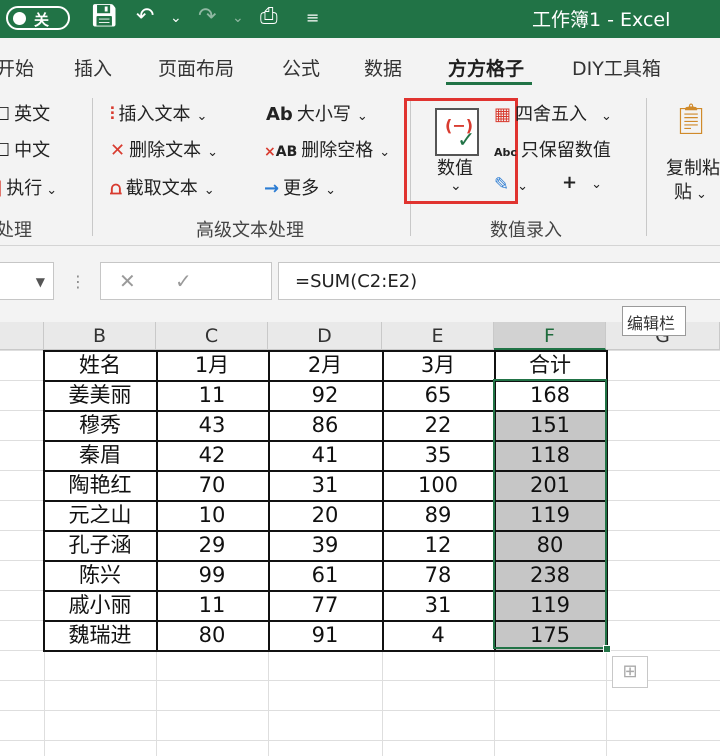 Image resolution: width=720 pixels, height=756 pixels. What do you see at coordinates (325, 455) in the screenshot?
I see `value-cell: 41` at bounding box center [325, 455].